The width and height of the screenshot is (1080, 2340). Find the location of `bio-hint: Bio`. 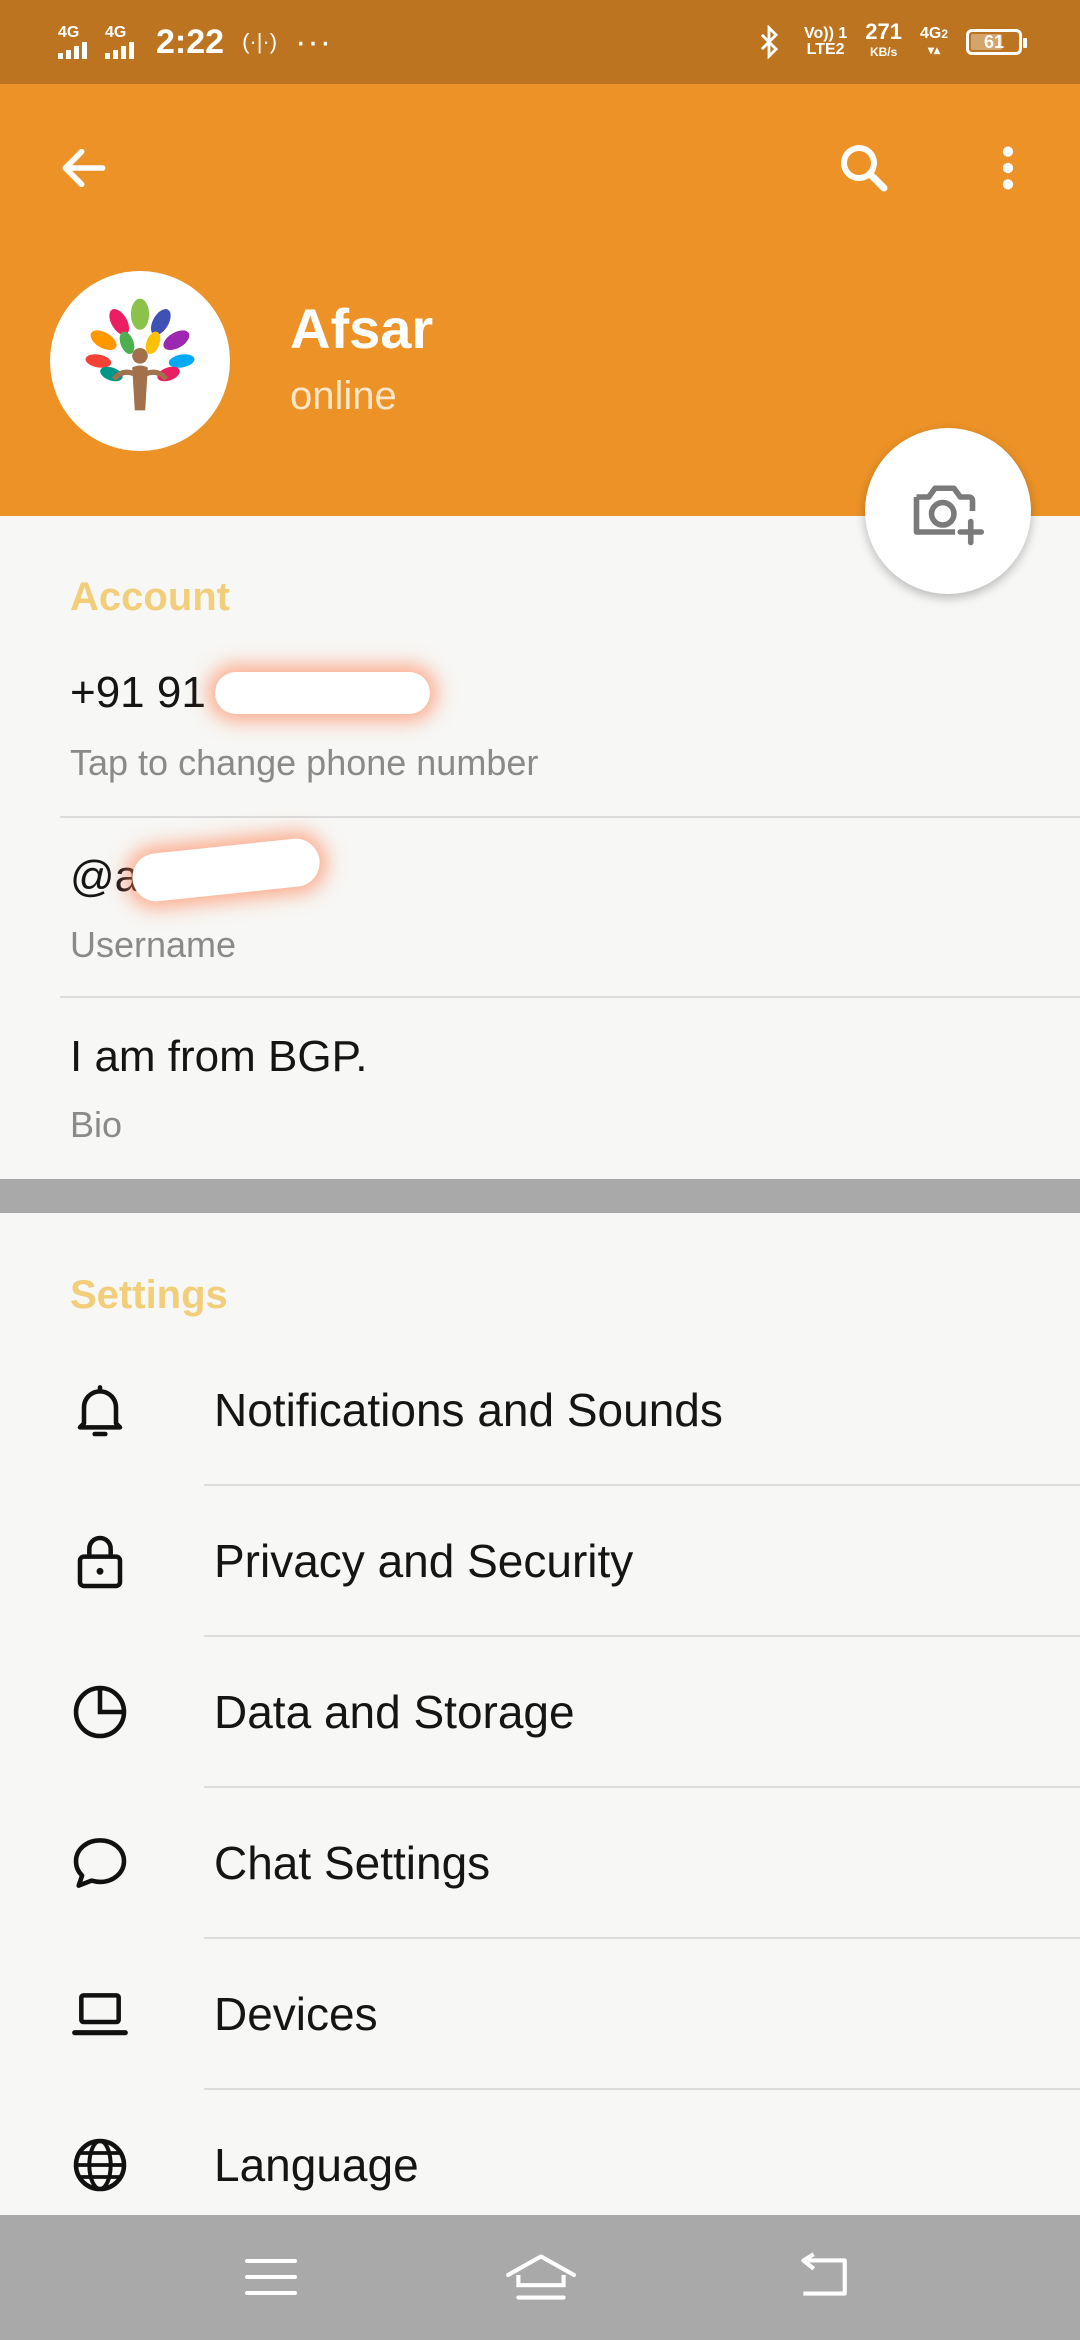

bio-hint: Bio is located at coordinates (96, 1124).